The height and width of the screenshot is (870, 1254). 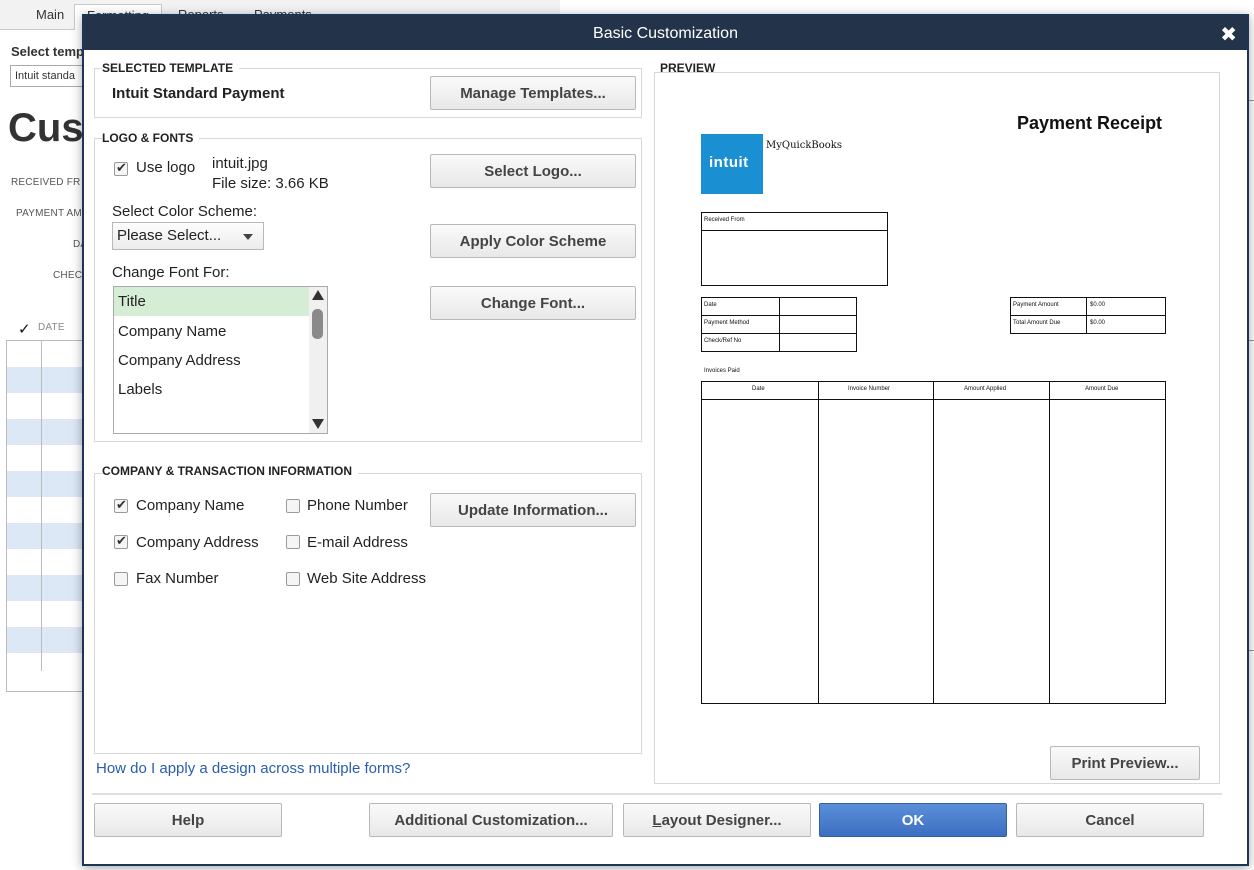 What do you see at coordinates (366, 578) in the screenshot?
I see `website-address-label: Web Site Address` at bounding box center [366, 578].